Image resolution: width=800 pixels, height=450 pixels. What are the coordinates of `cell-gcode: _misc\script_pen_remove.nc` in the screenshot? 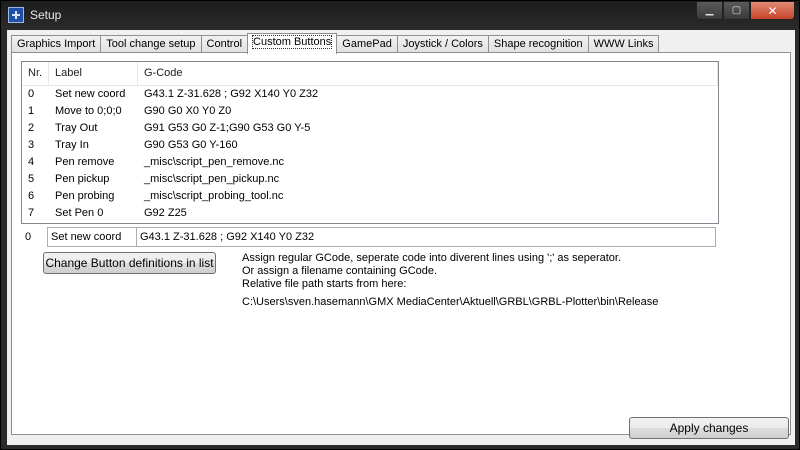 It's located at (214, 162).